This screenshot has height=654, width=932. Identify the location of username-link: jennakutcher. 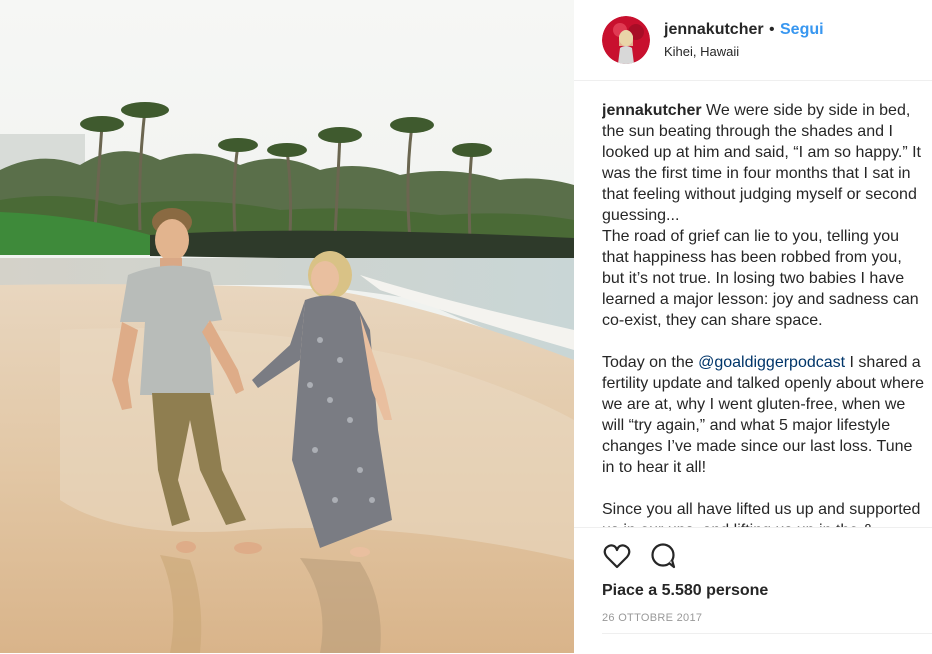
(714, 30).